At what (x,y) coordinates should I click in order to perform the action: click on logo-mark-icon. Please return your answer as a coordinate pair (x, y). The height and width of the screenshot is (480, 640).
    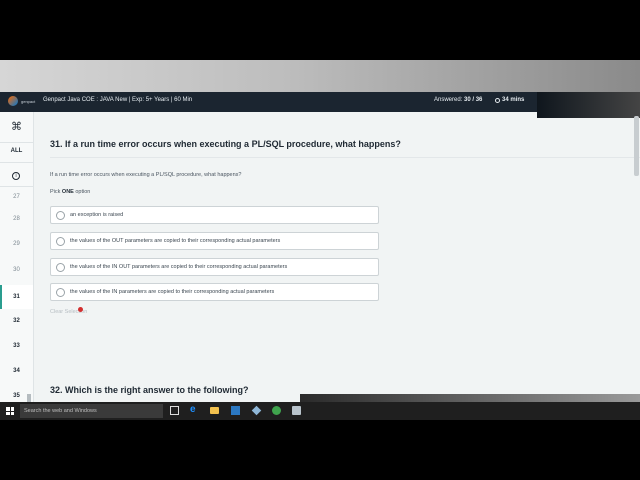
    Looking at the image, I should click on (13, 101).